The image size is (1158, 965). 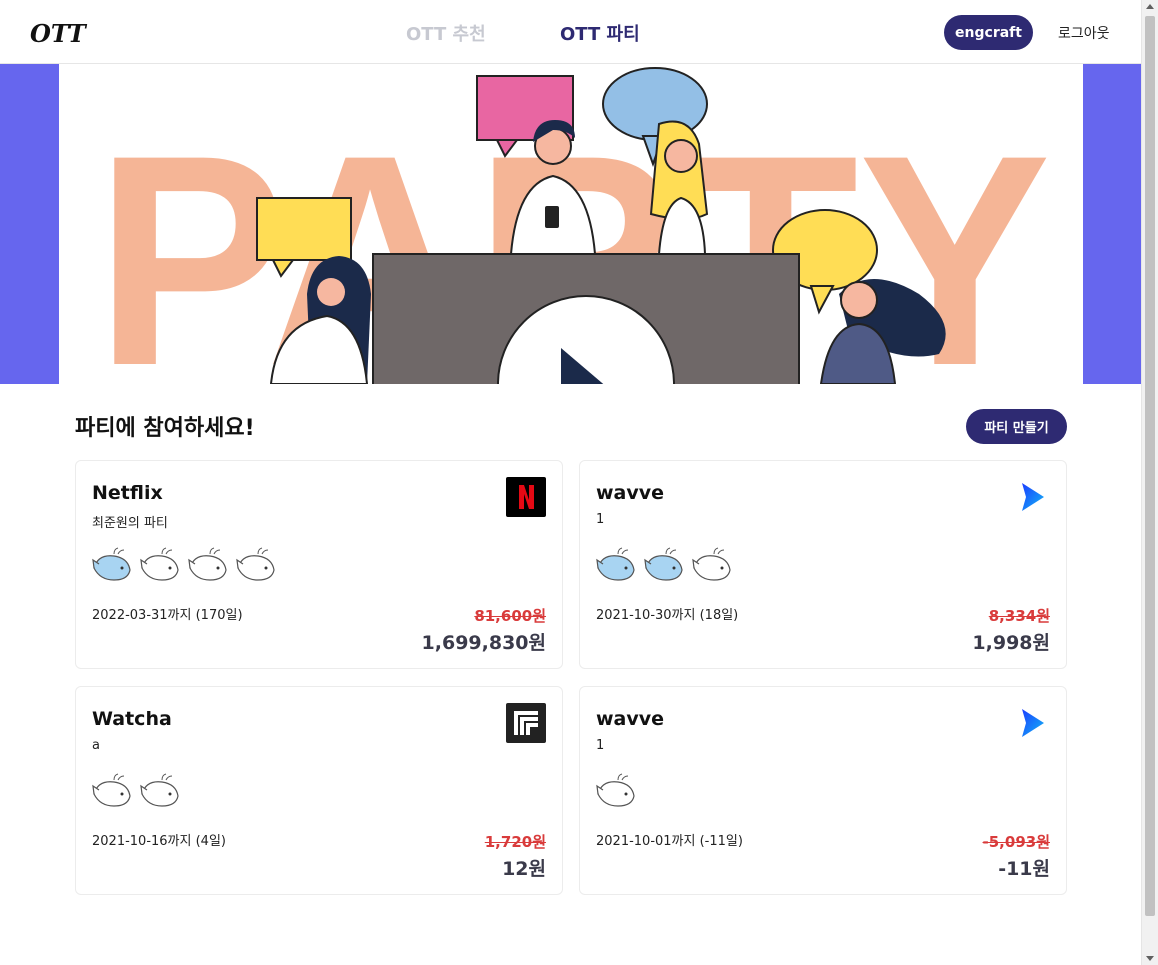 I want to click on watcha-logo-icon, so click(x=526, y=723).